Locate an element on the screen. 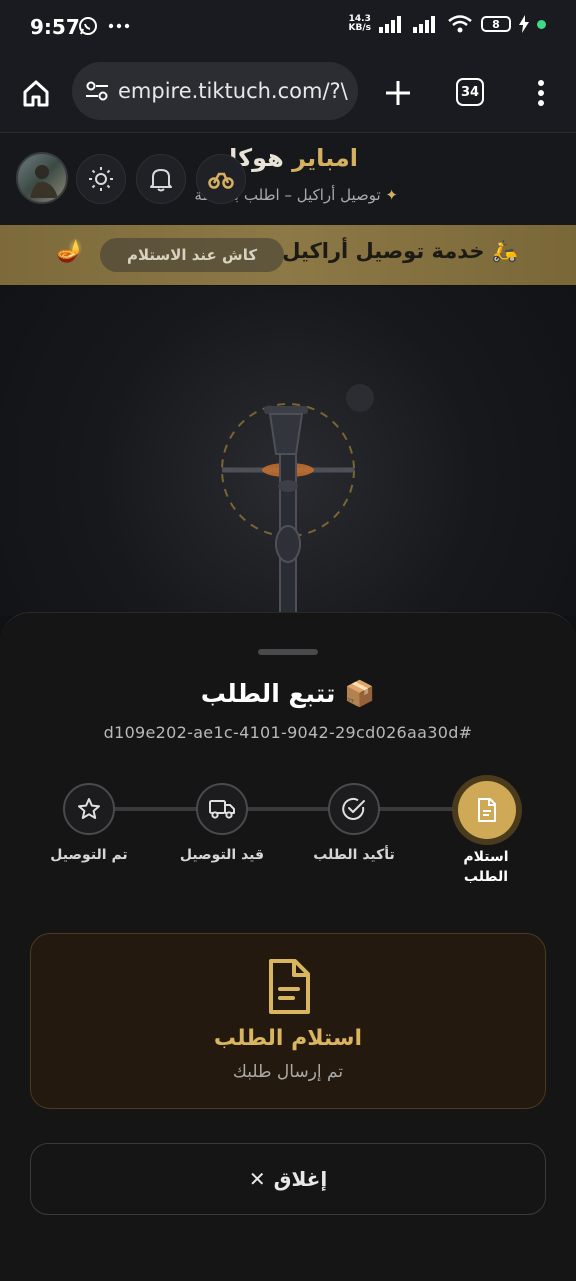 The width and height of the screenshot is (576, 1281). step-in-delivery is located at coordinates (222, 809).